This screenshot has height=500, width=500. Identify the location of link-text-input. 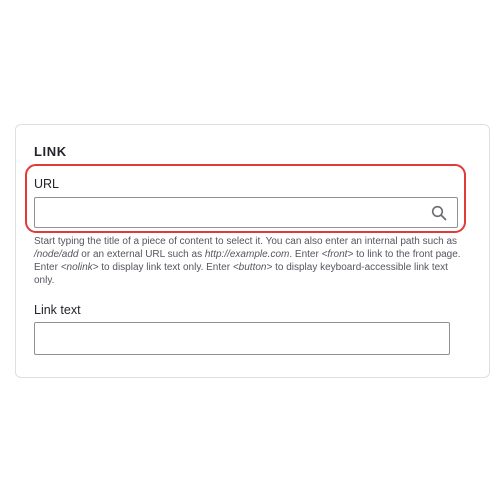
(242, 338).